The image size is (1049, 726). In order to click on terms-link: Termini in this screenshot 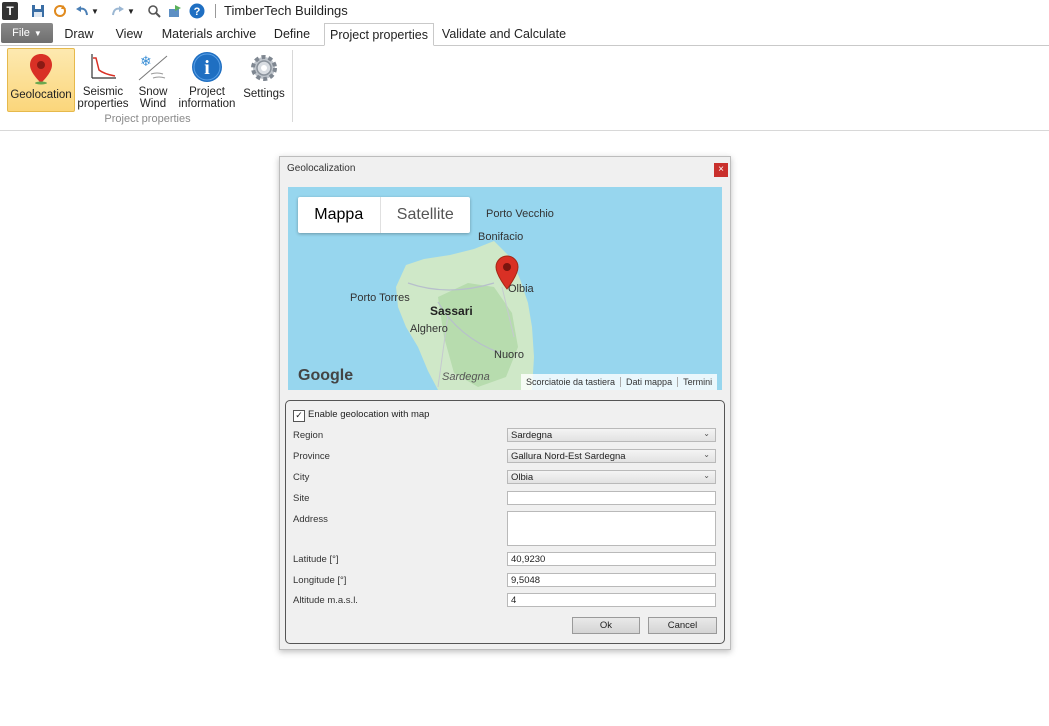, I will do `click(697, 382)`.